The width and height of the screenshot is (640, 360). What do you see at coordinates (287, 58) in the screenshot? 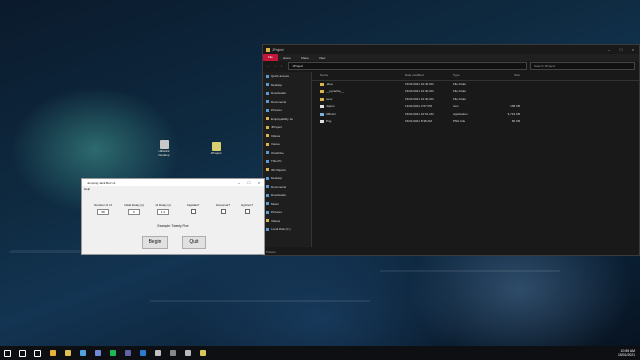
I see `tab-home: Home` at bounding box center [287, 58].